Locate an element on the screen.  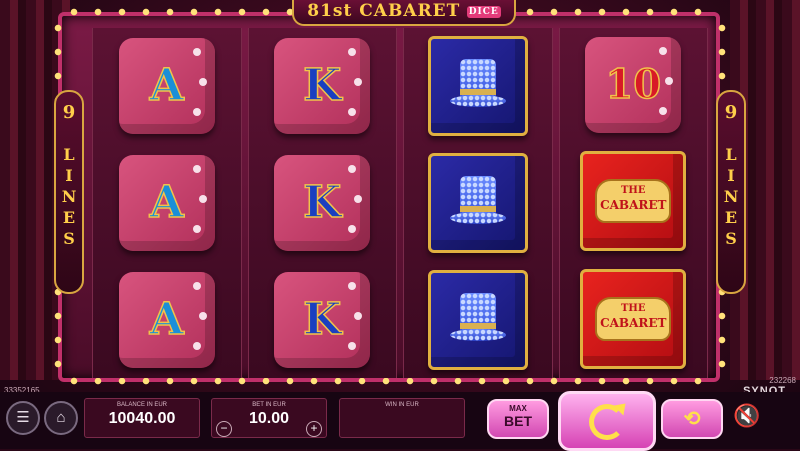
game-logo: 81st CABARET DICE is located at coordinates (404, 13).